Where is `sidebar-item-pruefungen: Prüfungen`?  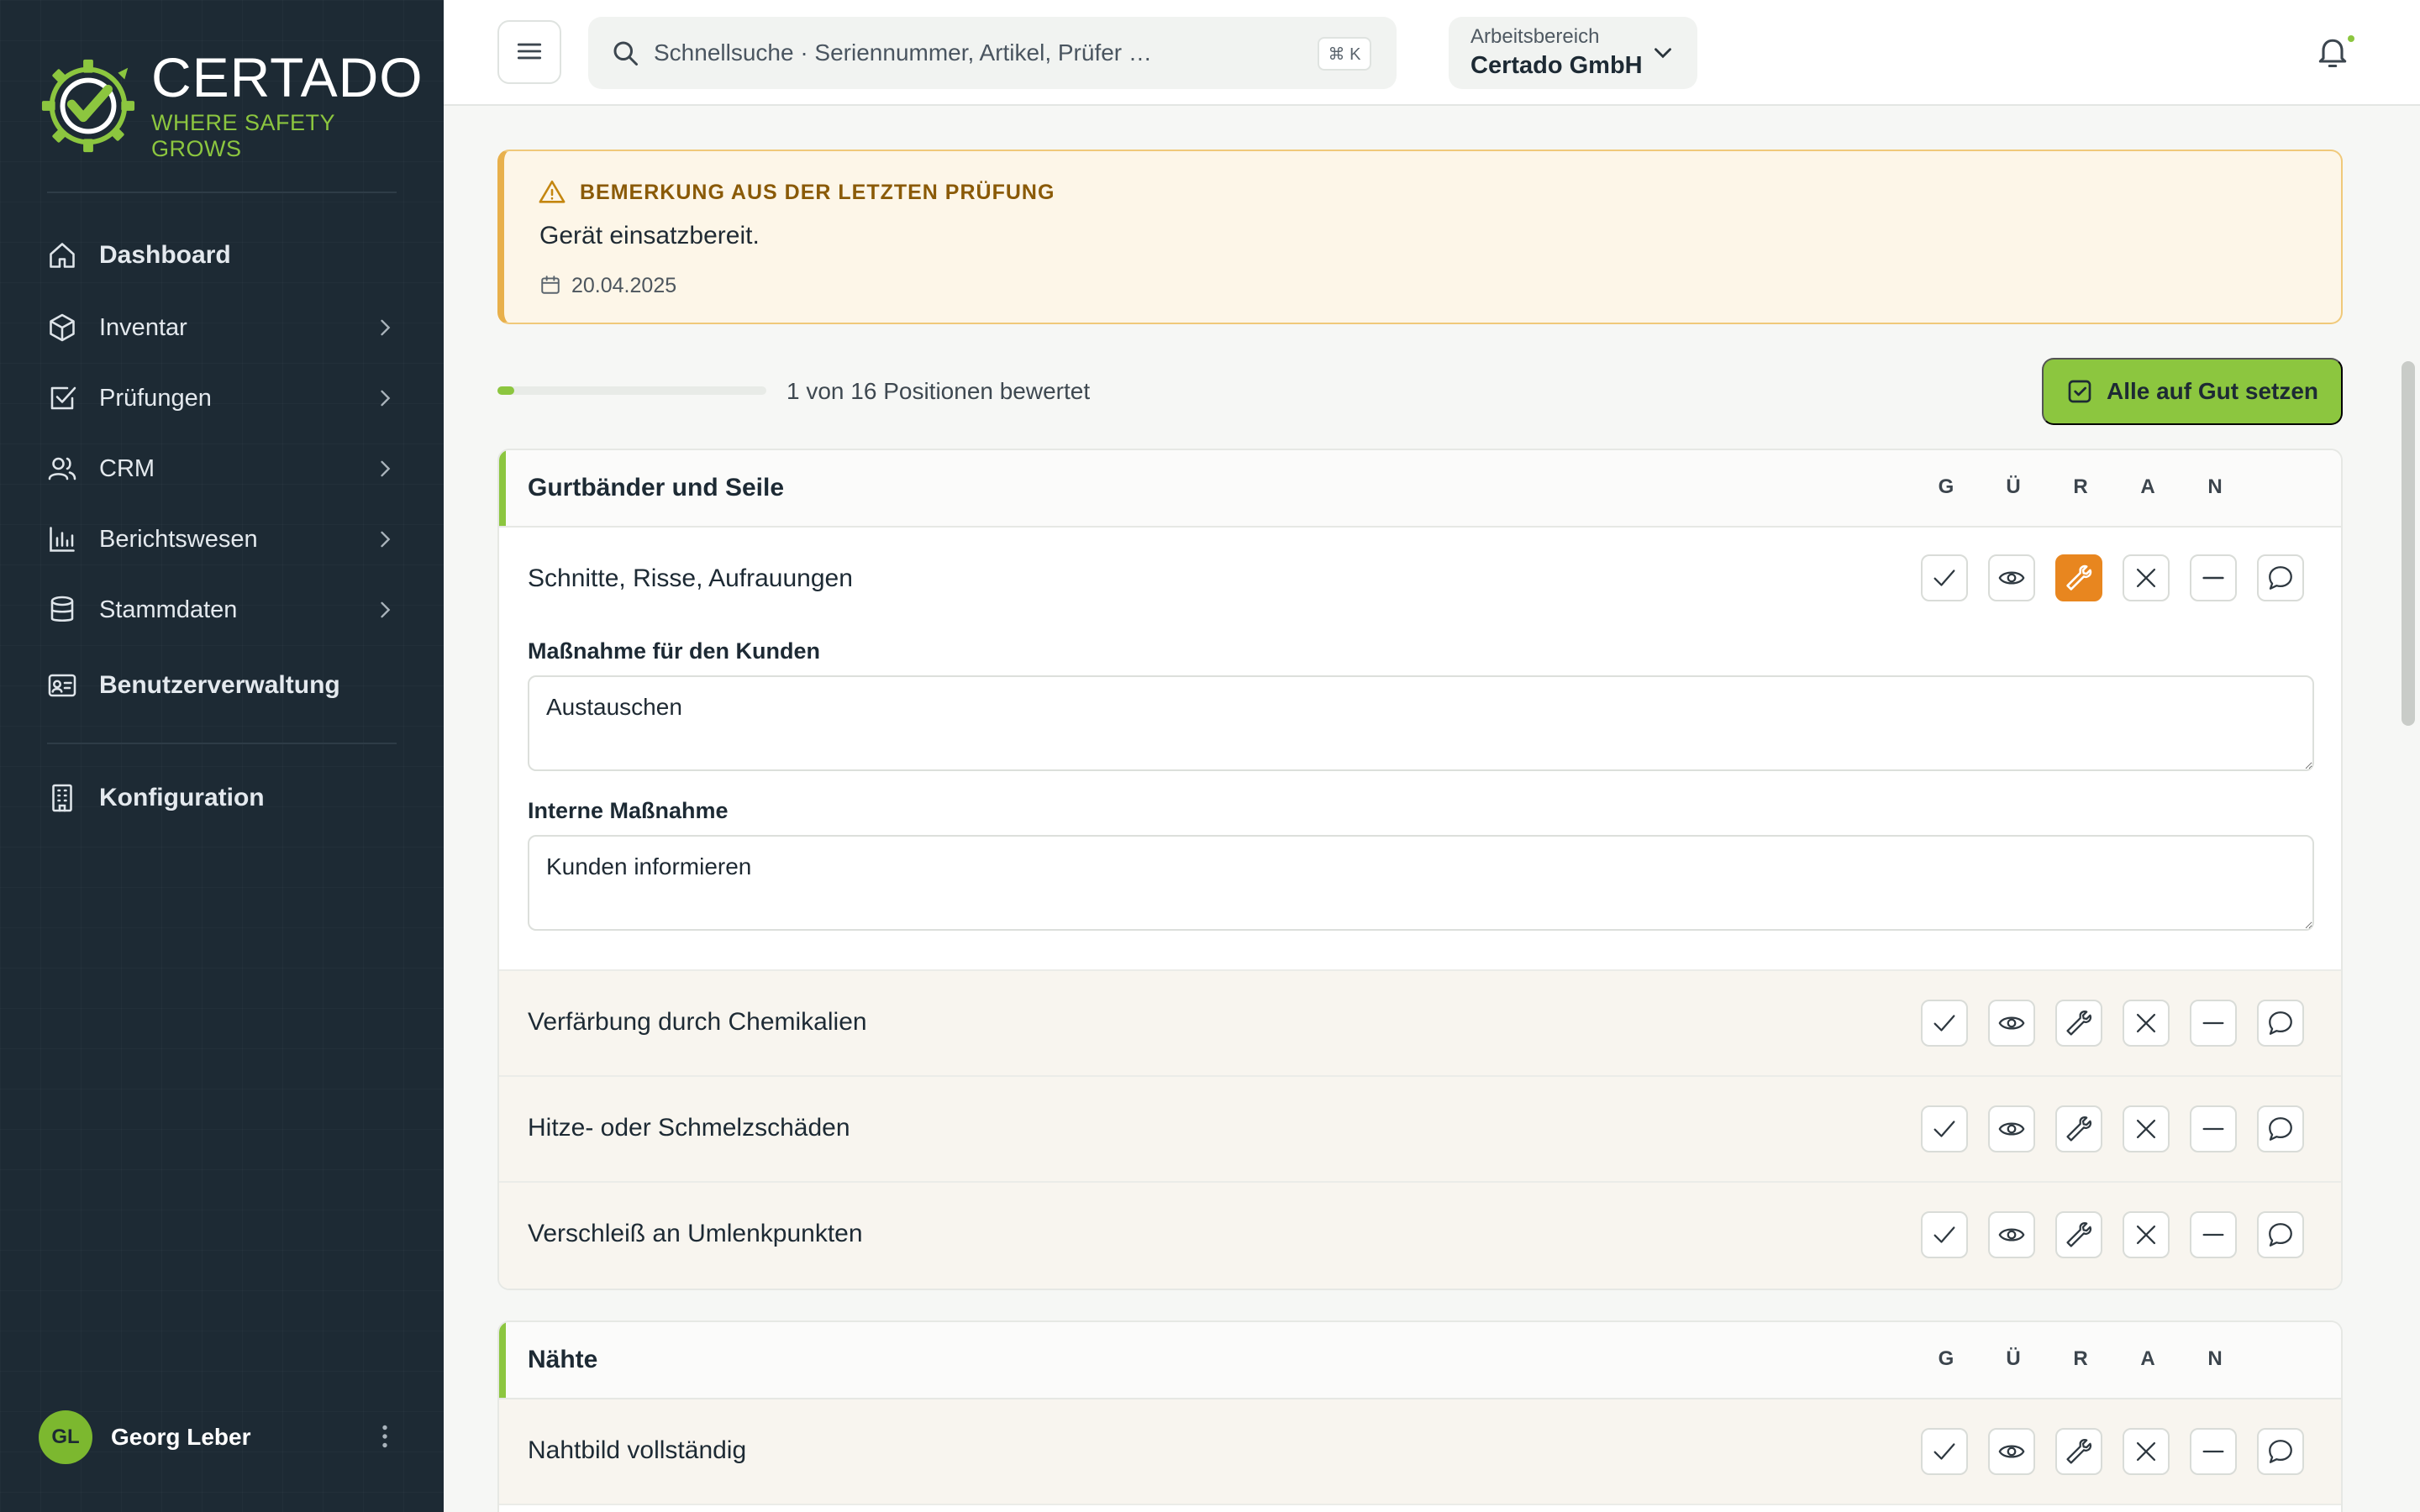
sidebar-item-pruefungen: Prüfungen is located at coordinates (222, 398).